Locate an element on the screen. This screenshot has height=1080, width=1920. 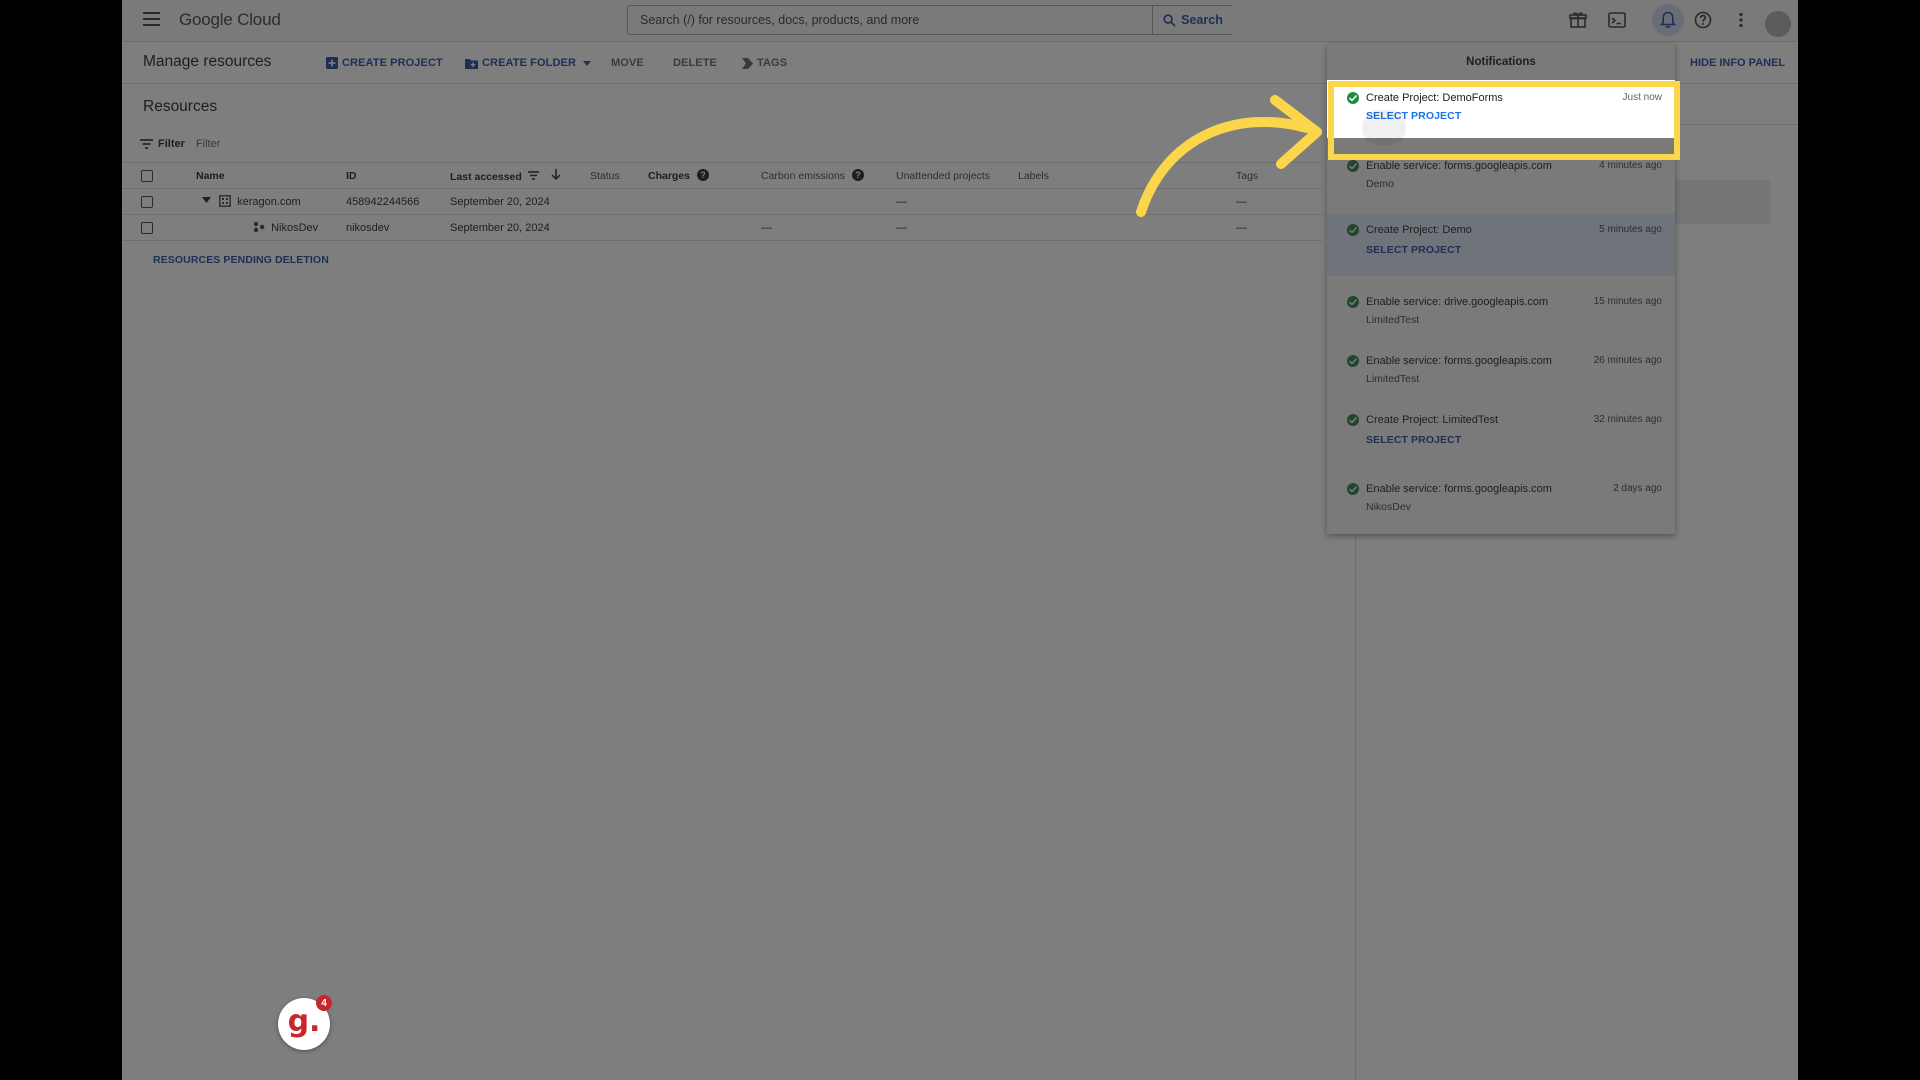
carbon-cell is located at coordinates (828, 201).